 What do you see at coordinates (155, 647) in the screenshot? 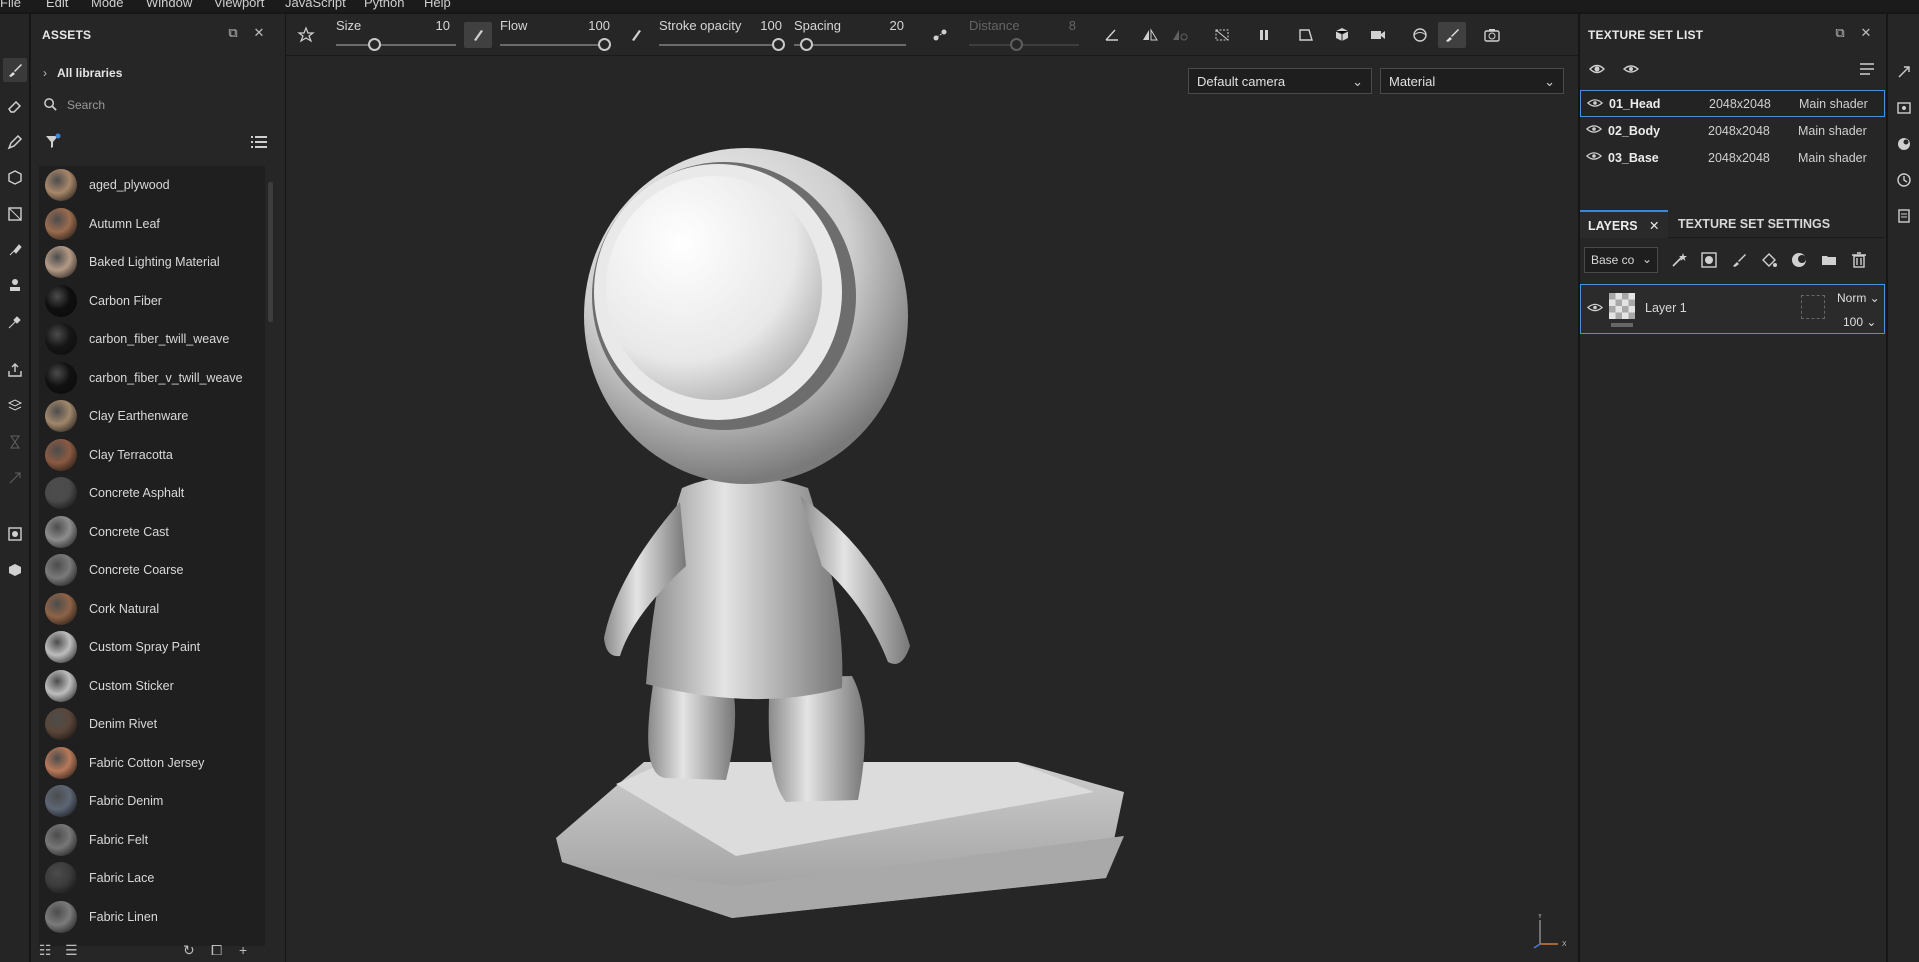
I see `asset-list-item: Custom Spray Paint` at bounding box center [155, 647].